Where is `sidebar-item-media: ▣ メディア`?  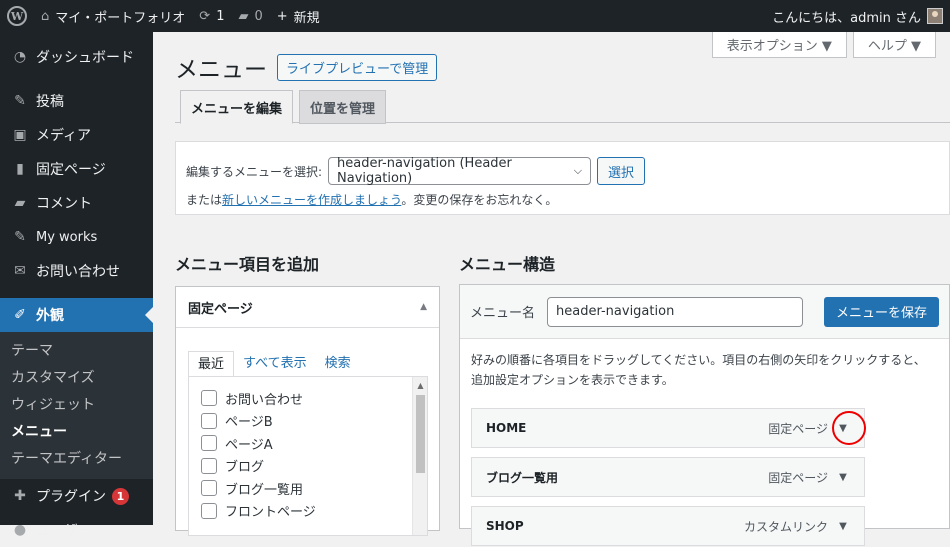
sidebar-item-media: ▣ メディア is located at coordinates (76, 135).